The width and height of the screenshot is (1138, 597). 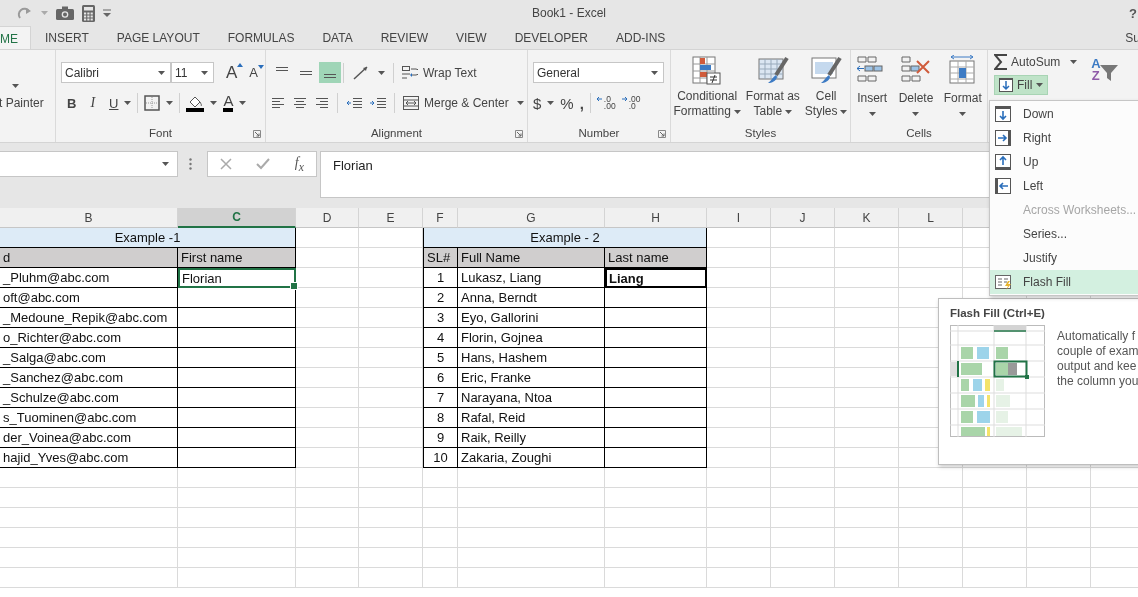 What do you see at coordinates (826, 70) in the screenshot?
I see `cell-styles-icon` at bounding box center [826, 70].